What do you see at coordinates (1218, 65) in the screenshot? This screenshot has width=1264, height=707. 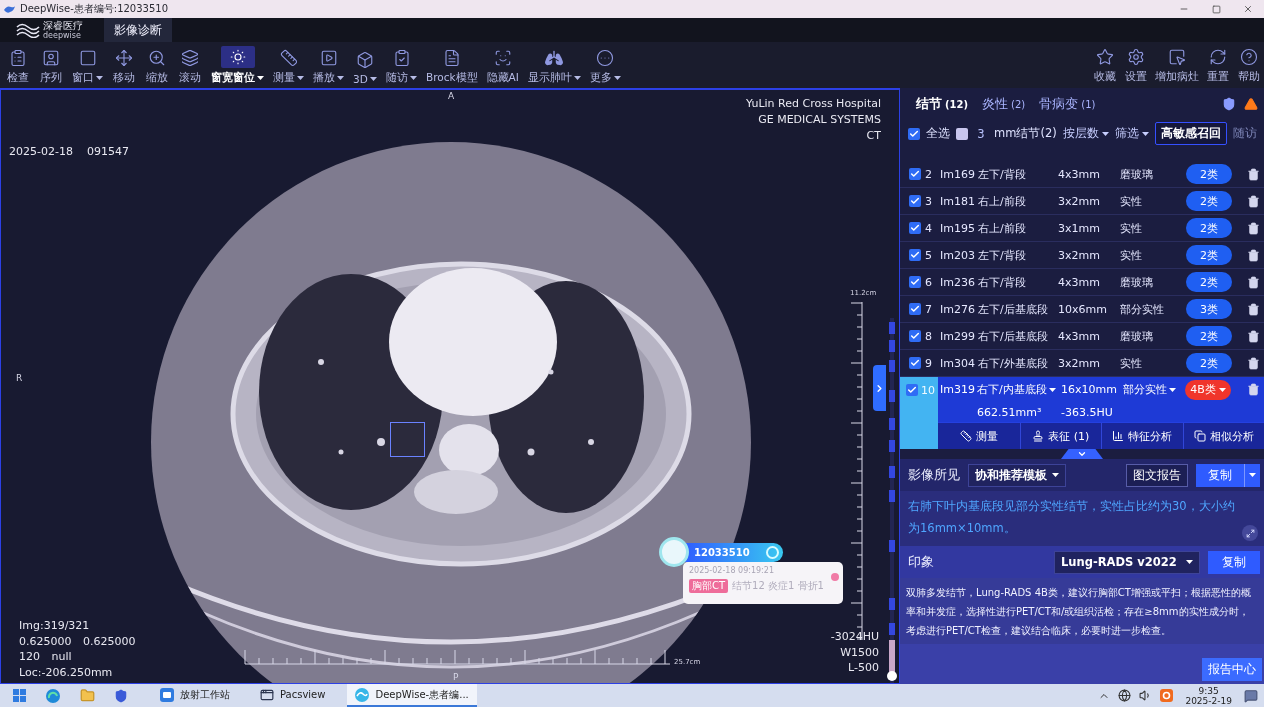 I see `toolbar-button: 重置` at bounding box center [1218, 65].